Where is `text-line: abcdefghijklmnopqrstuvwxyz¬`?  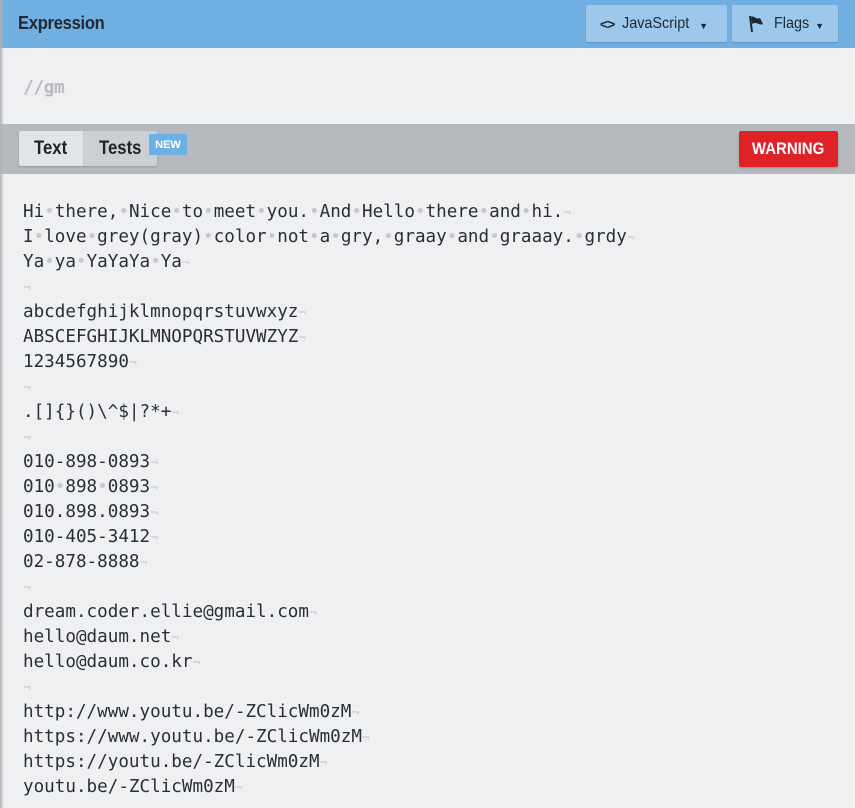 text-line: abcdefghijklmnopqrstuvwxyz¬ is located at coordinates (165, 312).